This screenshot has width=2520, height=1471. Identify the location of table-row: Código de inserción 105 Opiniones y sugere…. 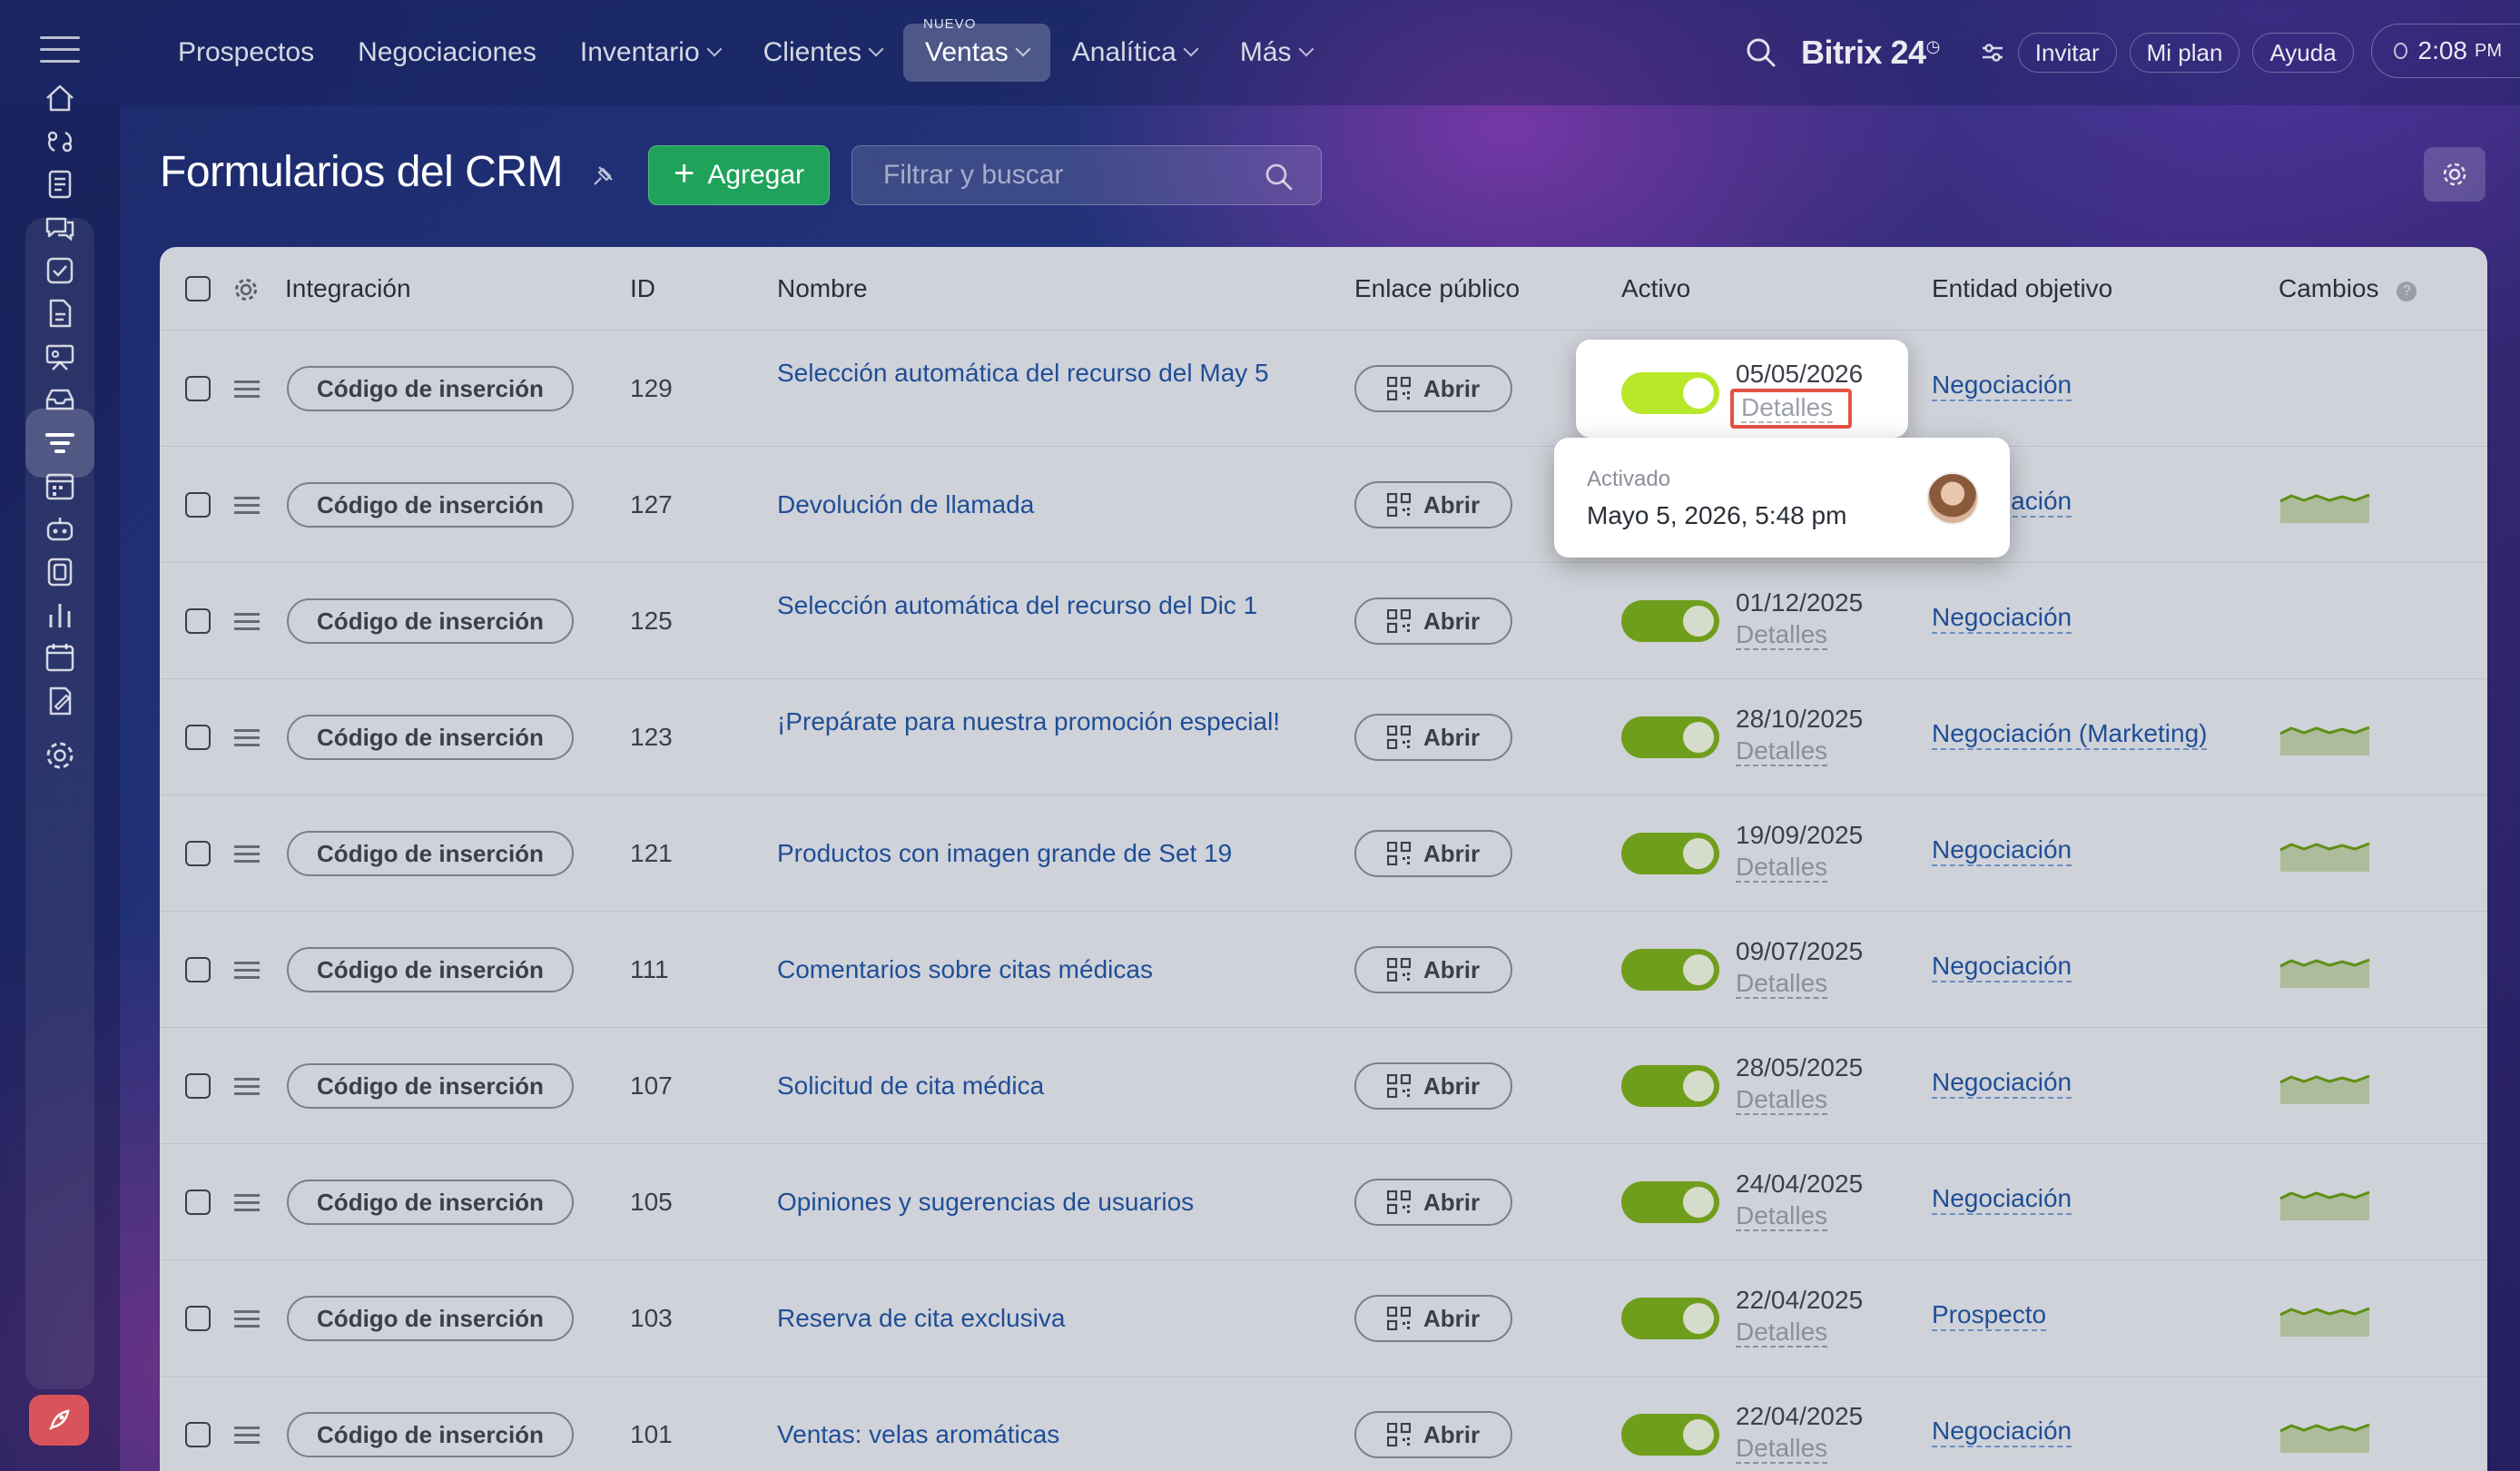
(1323, 1202).